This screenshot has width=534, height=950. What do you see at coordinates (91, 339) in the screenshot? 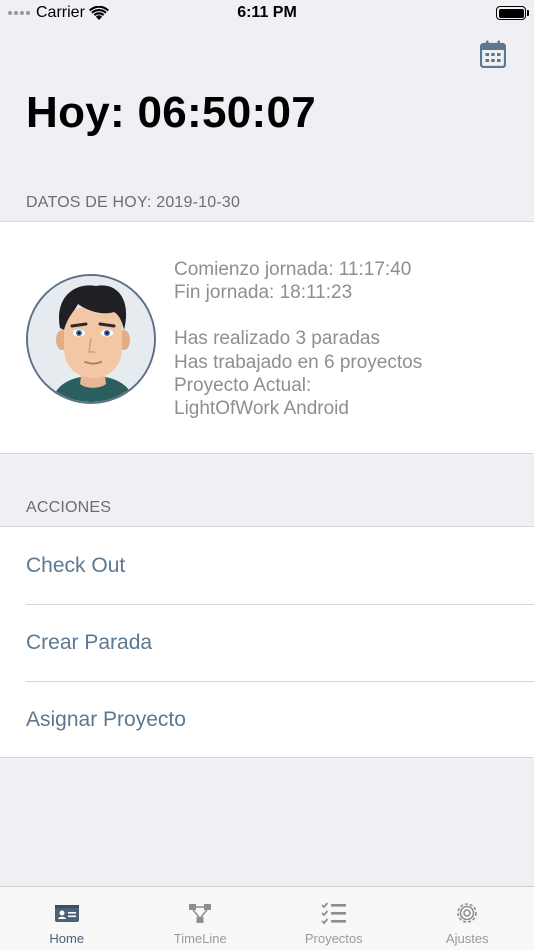
I see `avatar` at bounding box center [91, 339].